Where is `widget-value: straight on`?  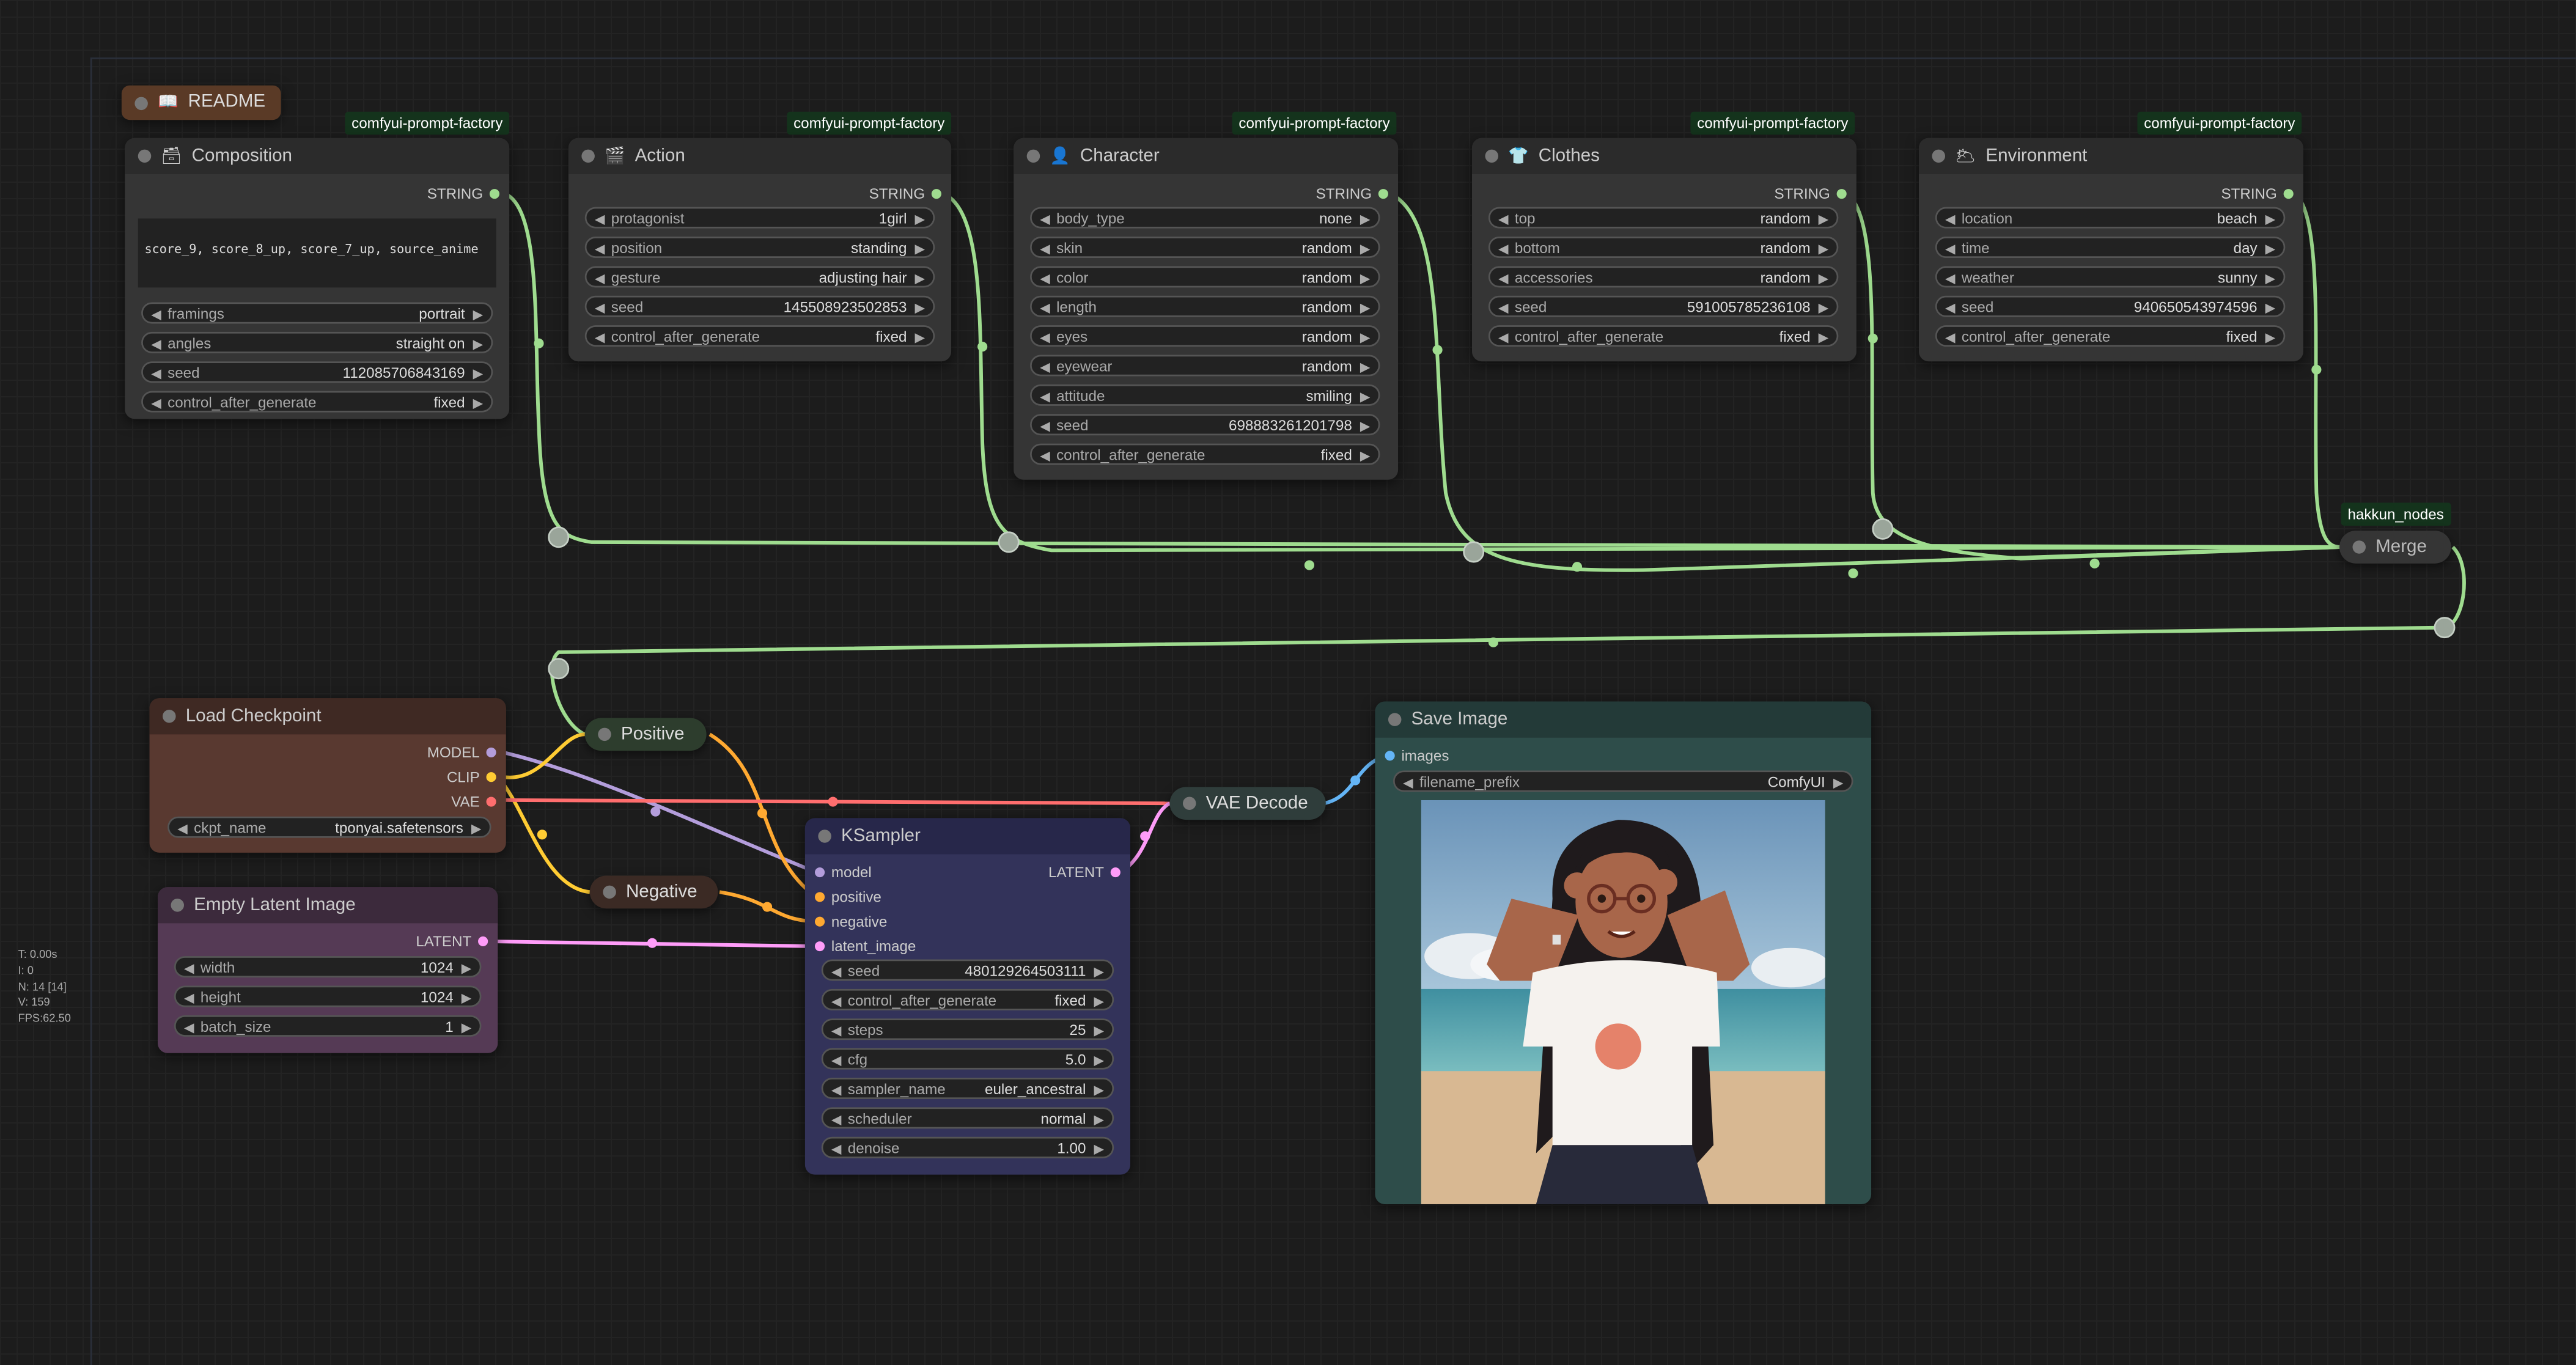 widget-value: straight on is located at coordinates (431, 344).